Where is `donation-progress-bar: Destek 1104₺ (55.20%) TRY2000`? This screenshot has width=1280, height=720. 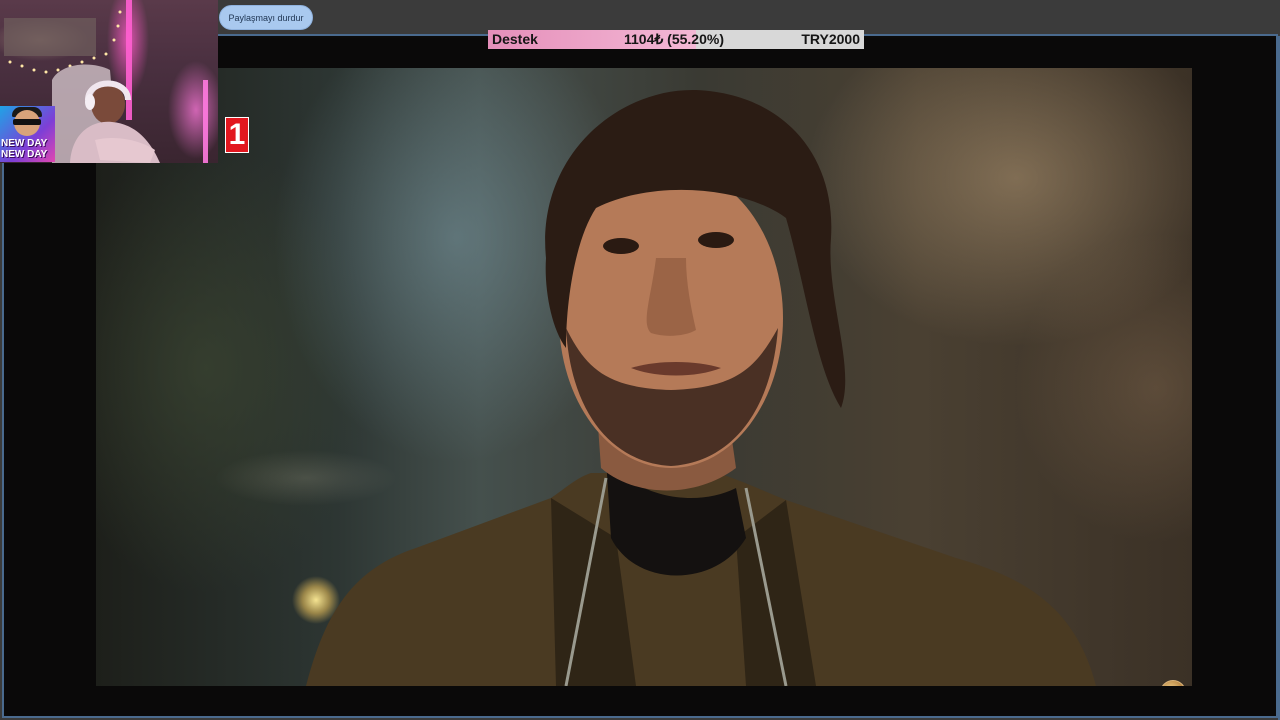 donation-progress-bar: Destek 1104₺ (55.20%) TRY2000 is located at coordinates (676, 39).